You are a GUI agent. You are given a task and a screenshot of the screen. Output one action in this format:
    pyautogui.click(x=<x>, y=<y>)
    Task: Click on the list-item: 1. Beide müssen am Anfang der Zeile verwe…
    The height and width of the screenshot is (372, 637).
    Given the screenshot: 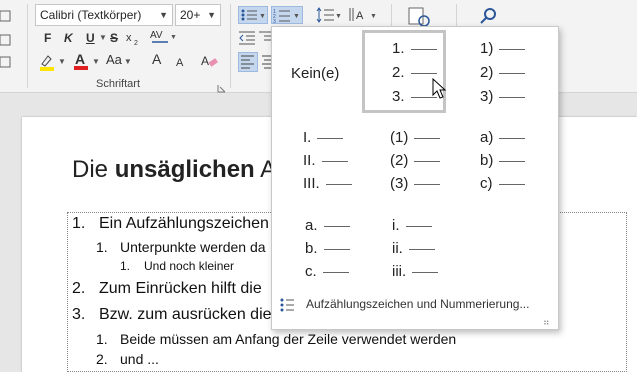 What is the action you would take?
    pyautogui.click(x=276, y=339)
    